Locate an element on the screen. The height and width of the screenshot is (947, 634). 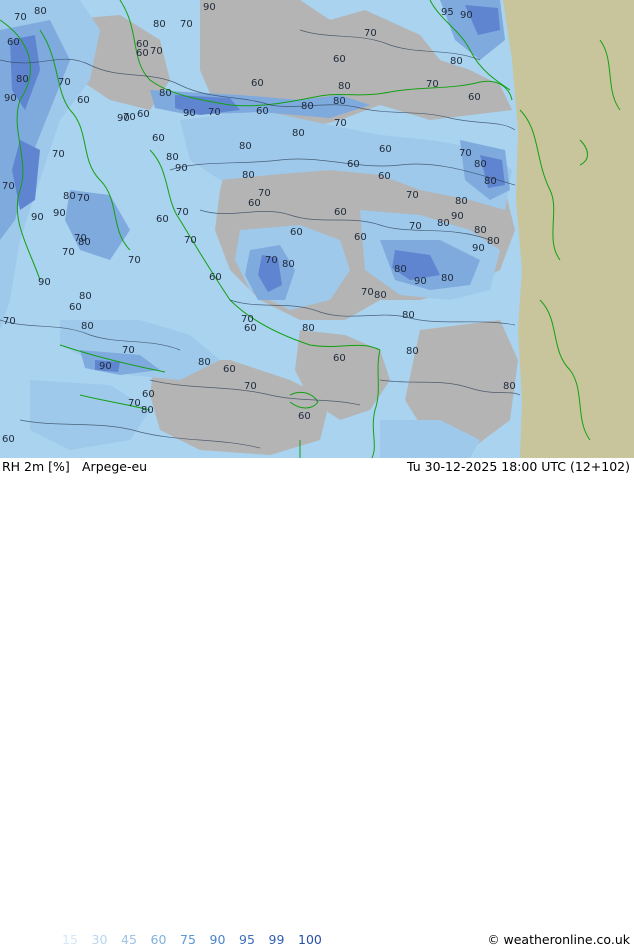
credit-text: weatheronline.co.uk is located at coordinates (567, 939).